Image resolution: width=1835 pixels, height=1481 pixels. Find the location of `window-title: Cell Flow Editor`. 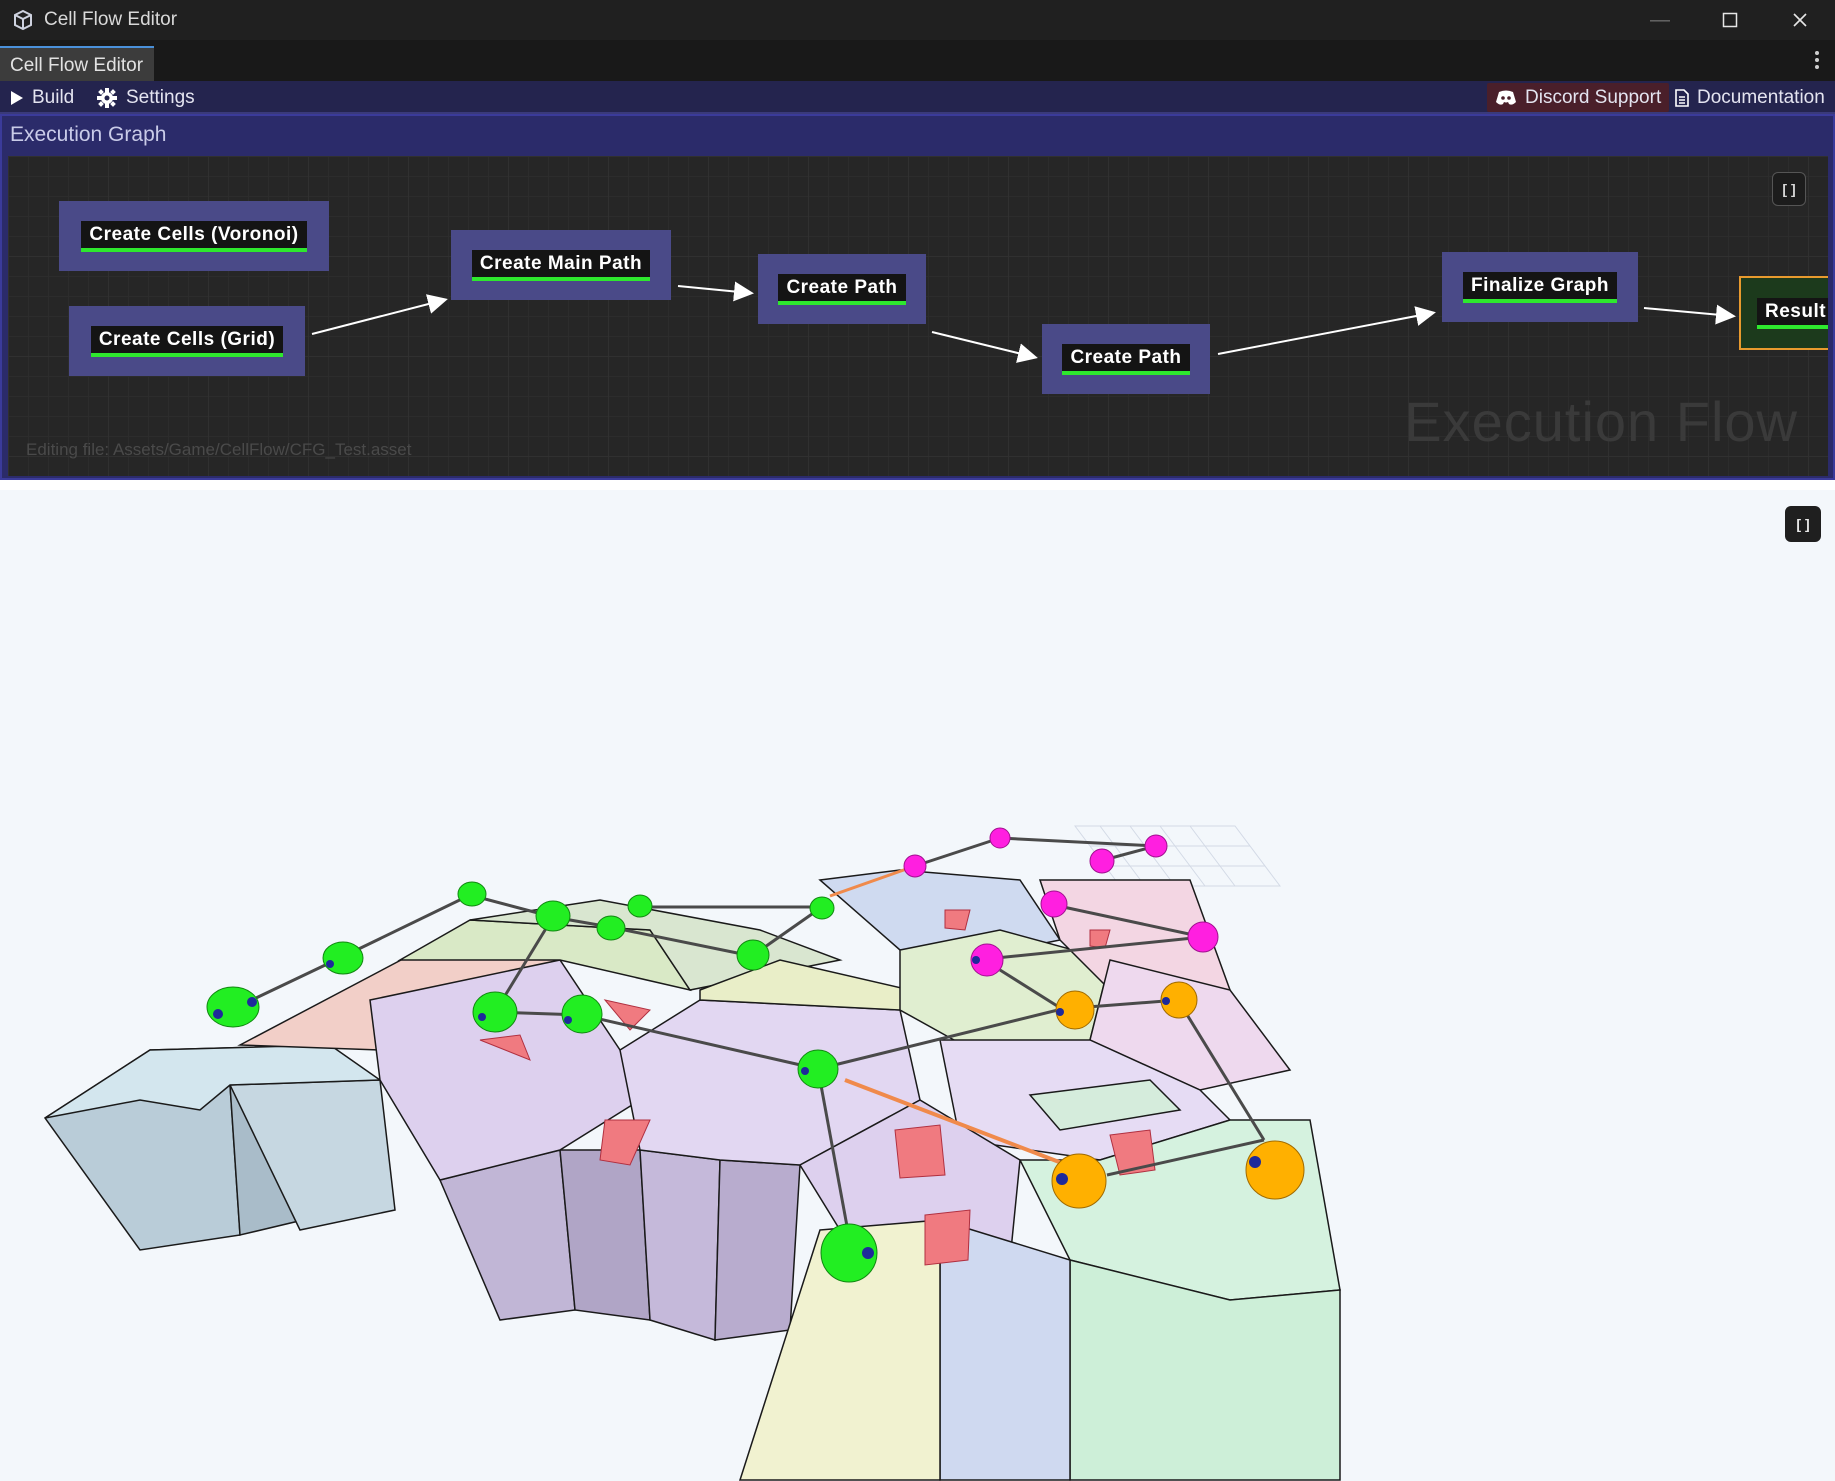

window-title: Cell Flow Editor is located at coordinates (111, 19).